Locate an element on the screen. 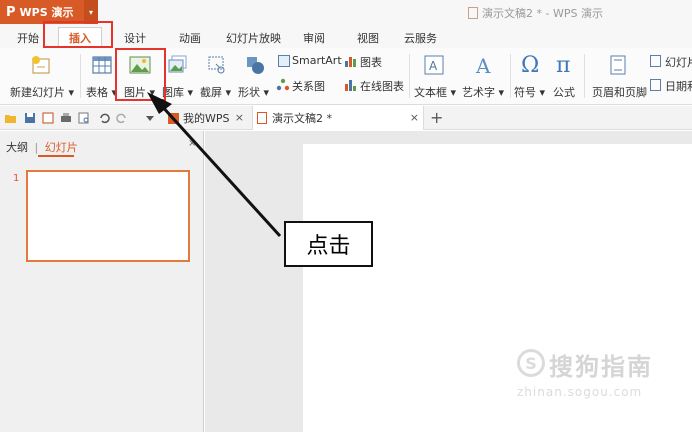 This screenshot has width=692, height=432. new-slide-button: 新建幻灯片 ▾ is located at coordinates (42, 77).